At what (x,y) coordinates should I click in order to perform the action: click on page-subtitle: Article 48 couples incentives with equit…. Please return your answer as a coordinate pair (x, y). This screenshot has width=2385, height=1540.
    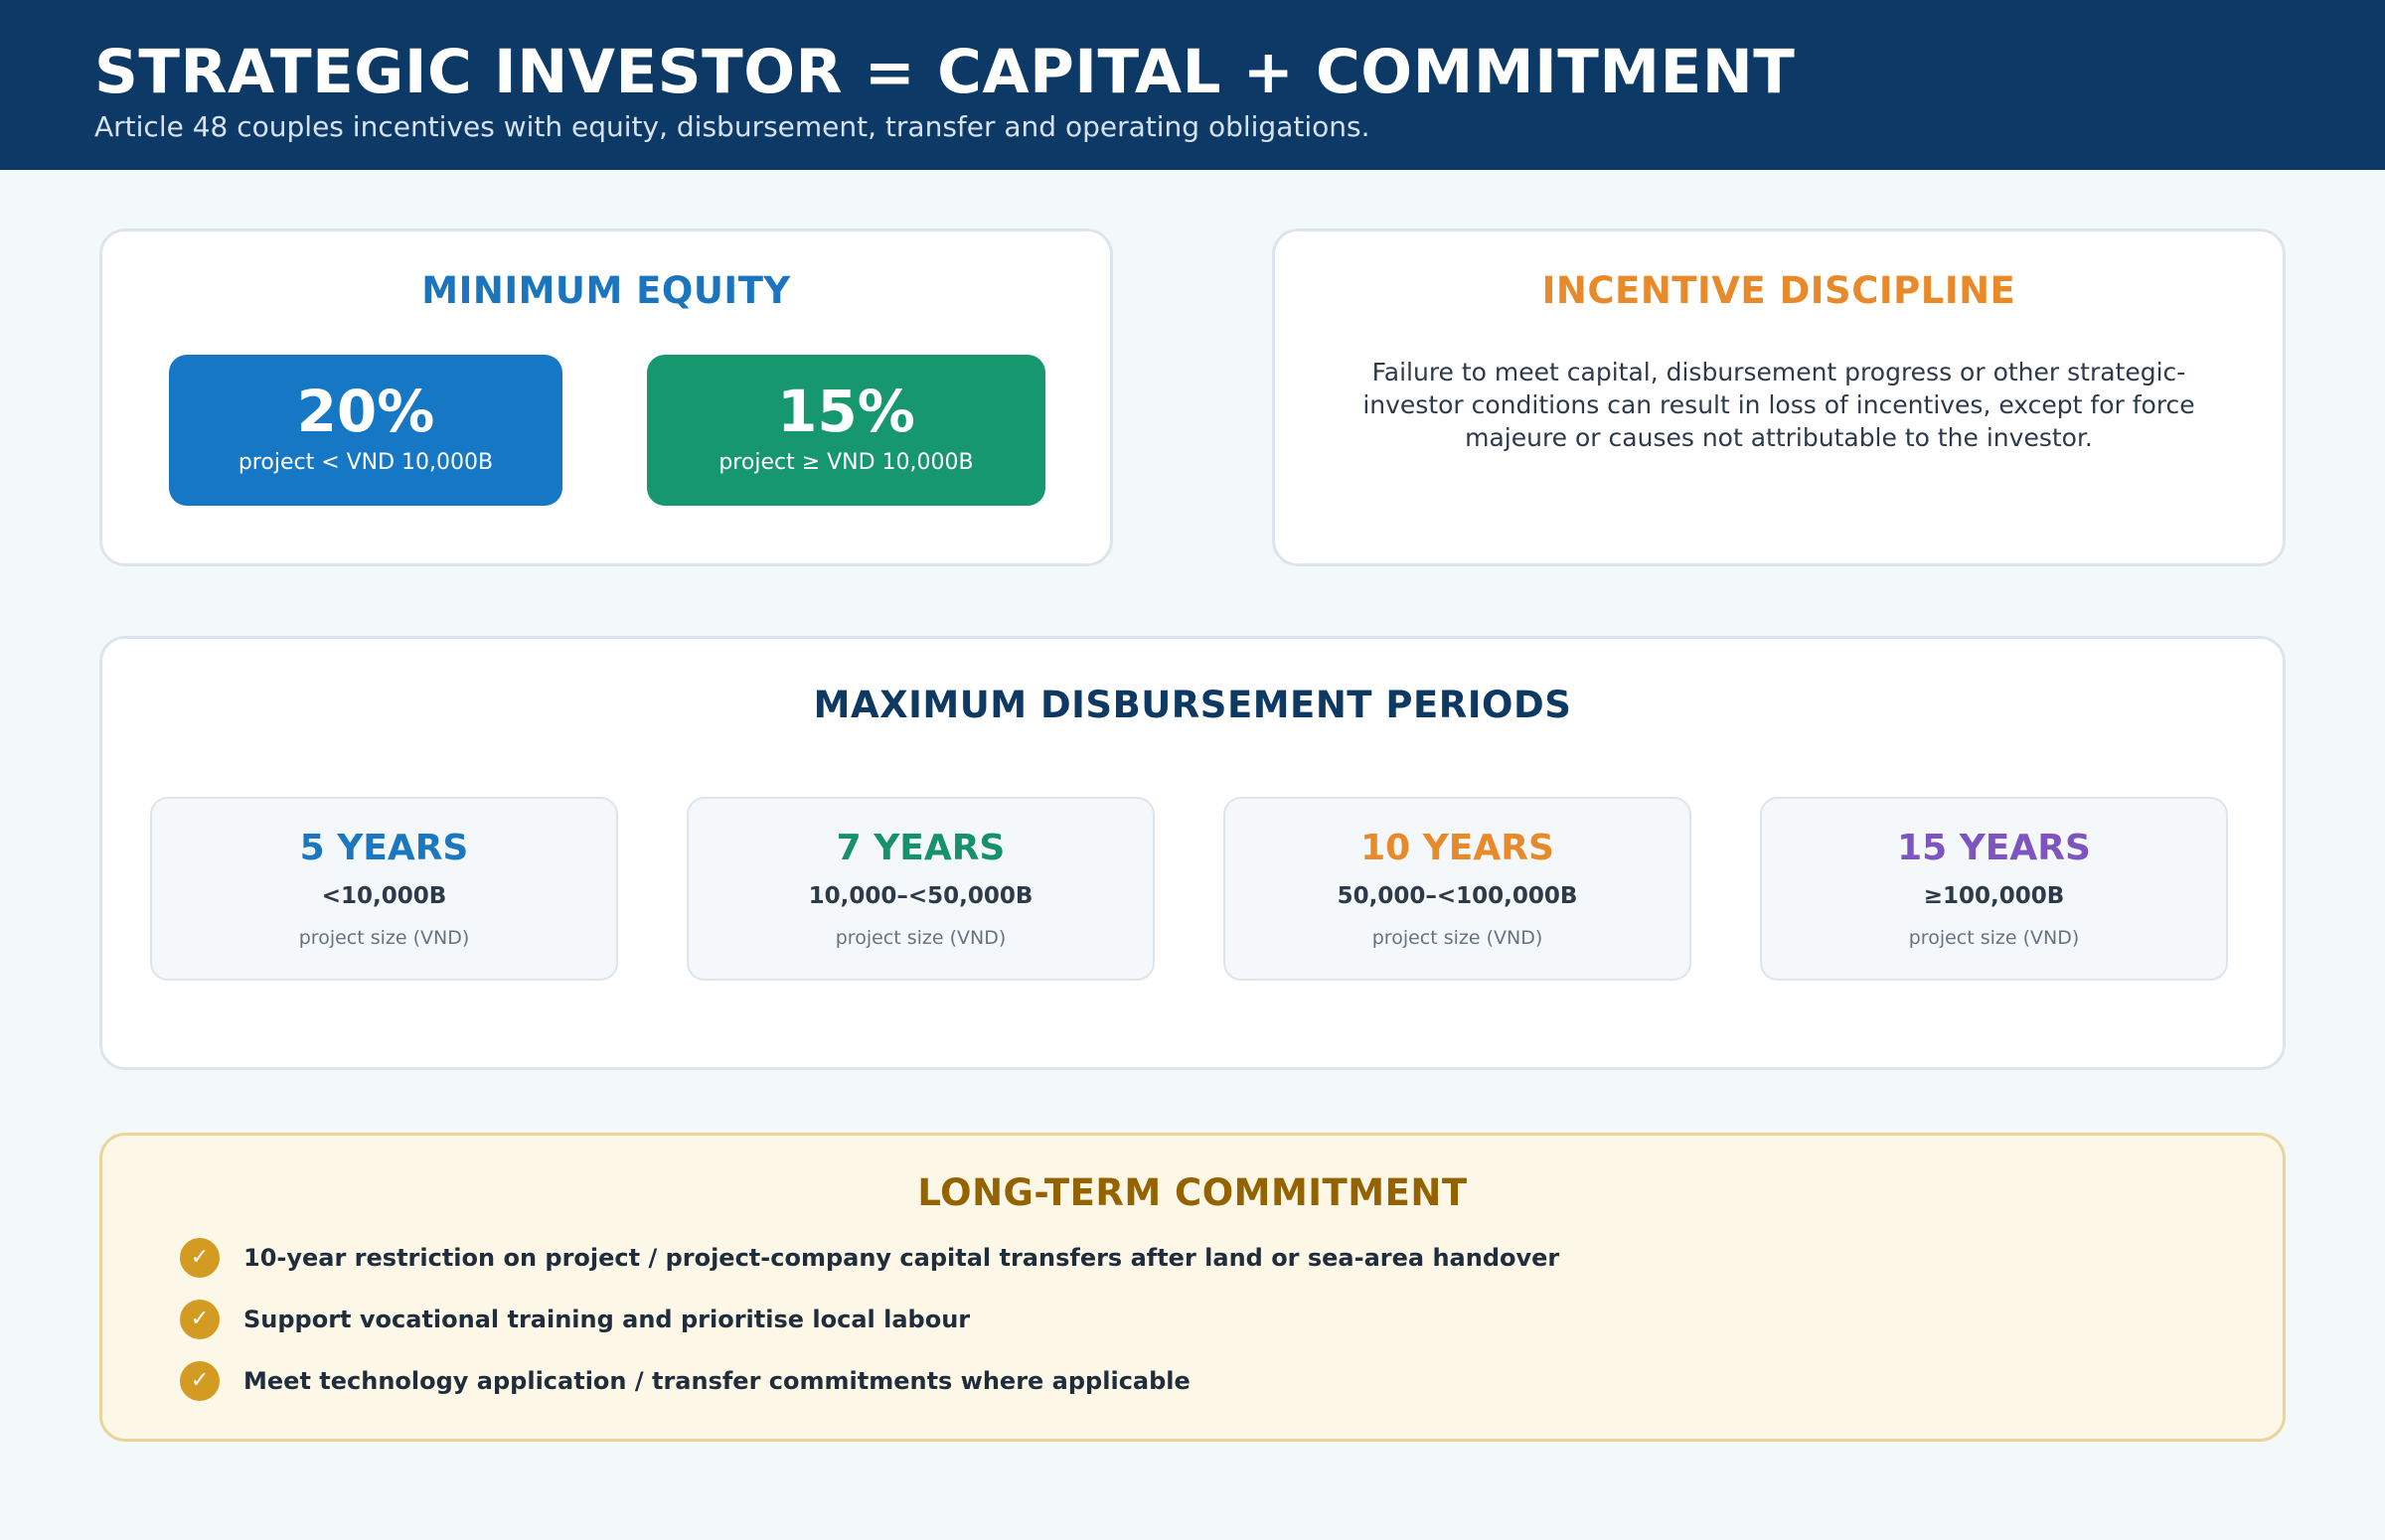
    Looking at the image, I should click on (732, 127).